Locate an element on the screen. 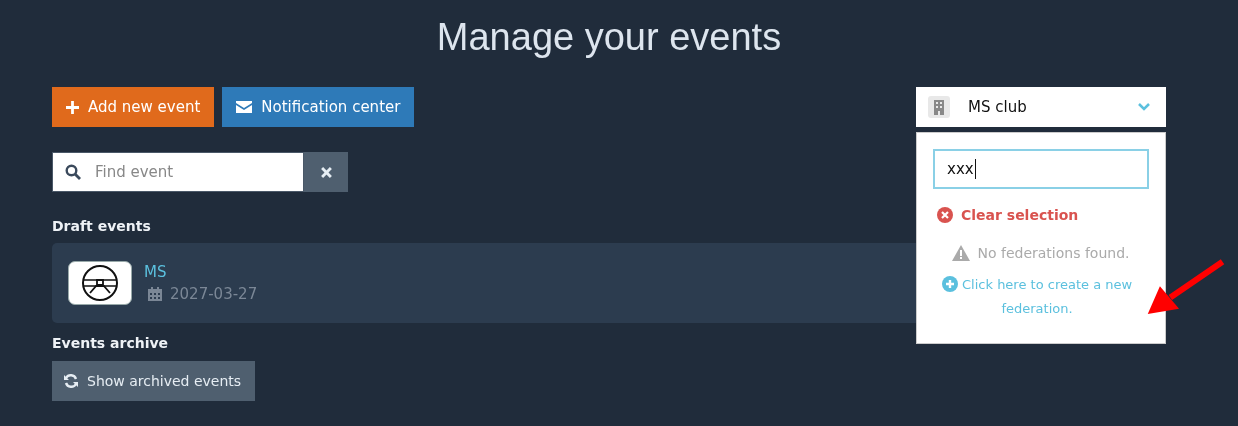 This screenshot has width=1238, height=426. empty-message: No federations found. is located at coordinates (1053, 253).